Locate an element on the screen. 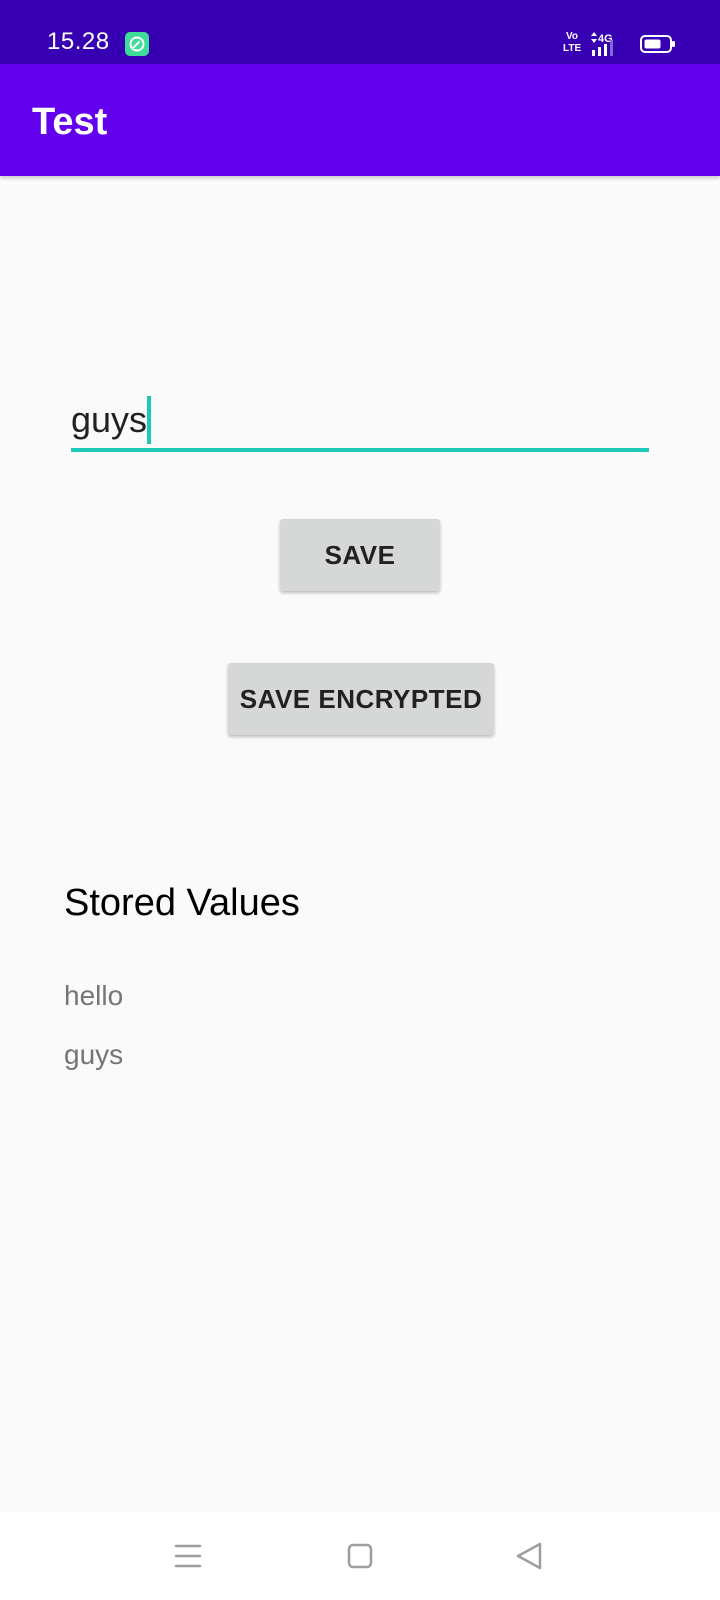  volte-top-label: Vo is located at coordinates (572, 36).